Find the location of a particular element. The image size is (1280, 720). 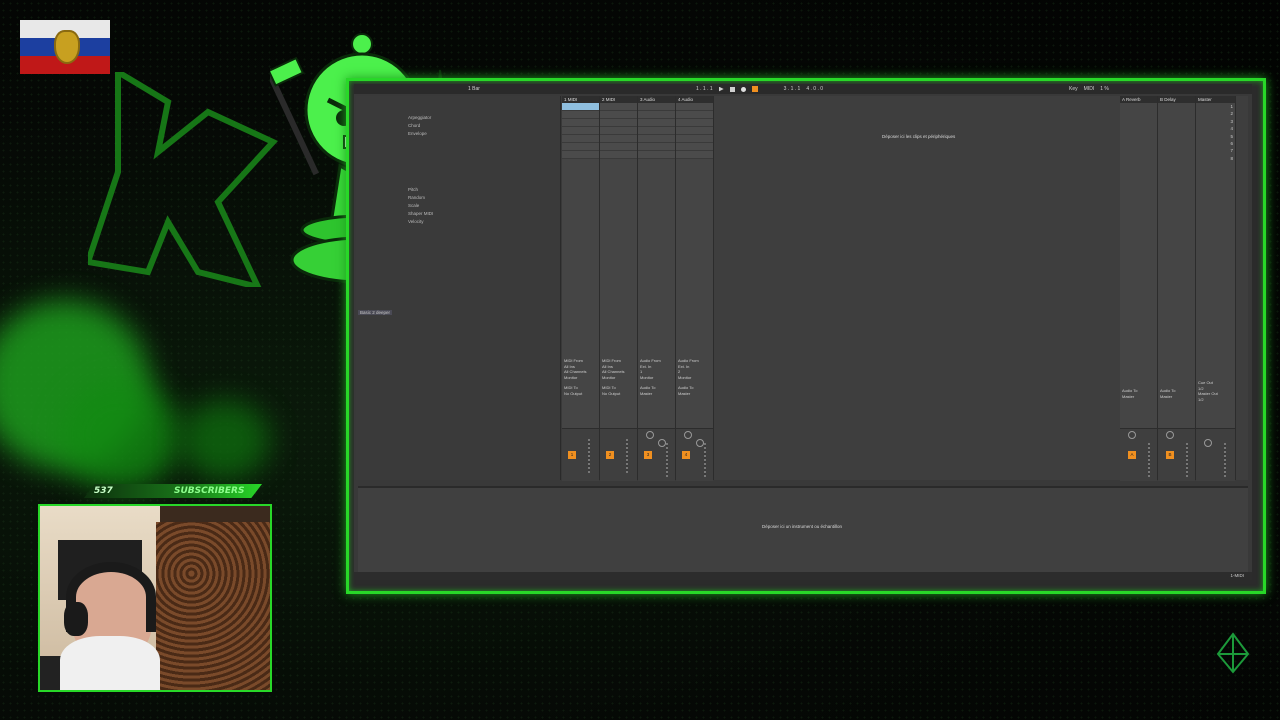

track-header: 2 MIDI is located at coordinates (618, 99).